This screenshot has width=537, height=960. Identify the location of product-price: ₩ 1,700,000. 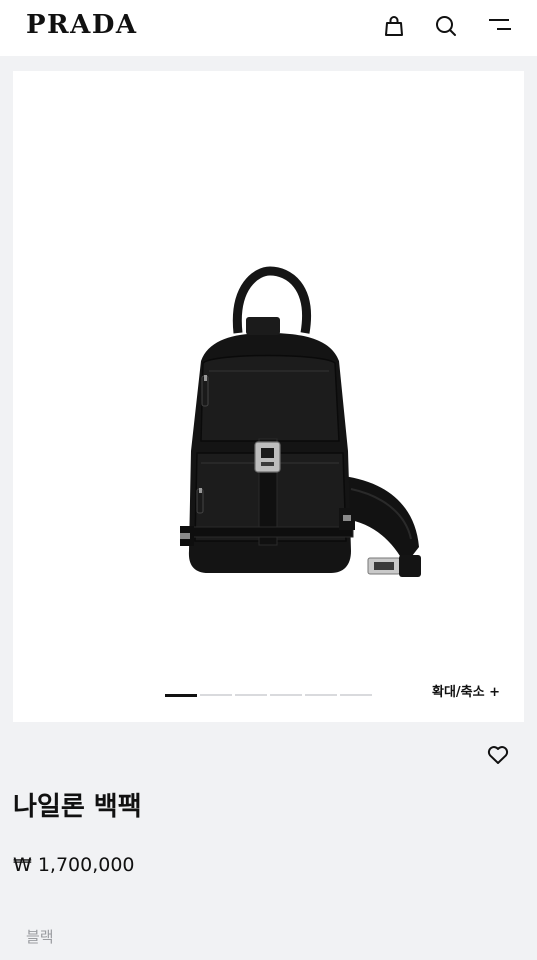
(74, 865).